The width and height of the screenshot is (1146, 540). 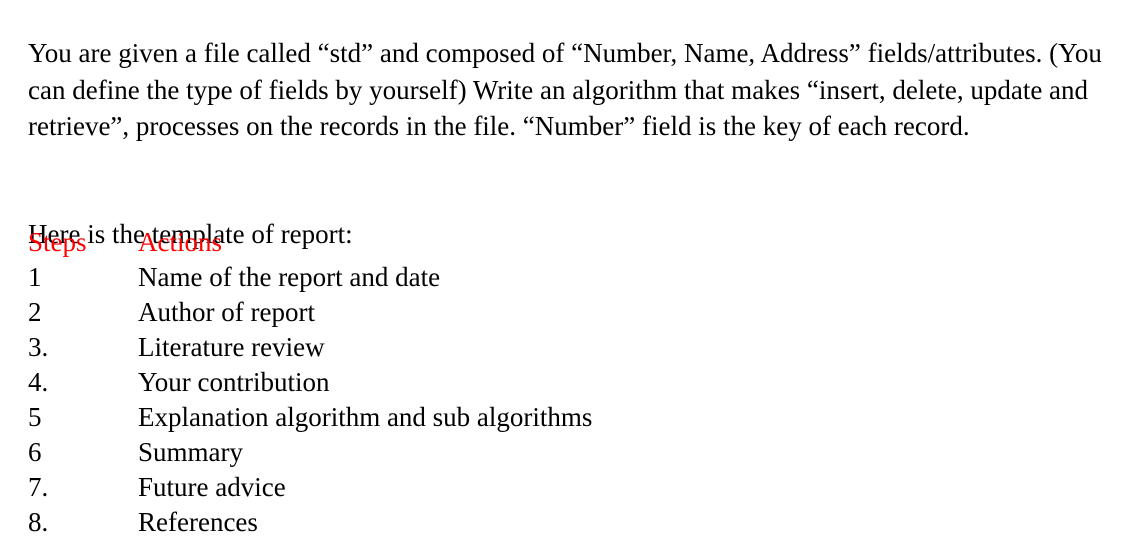 What do you see at coordinates (180, 242) in the screenshot?
I see `table-header-actions: Actions` at bounding box center [180, 242].